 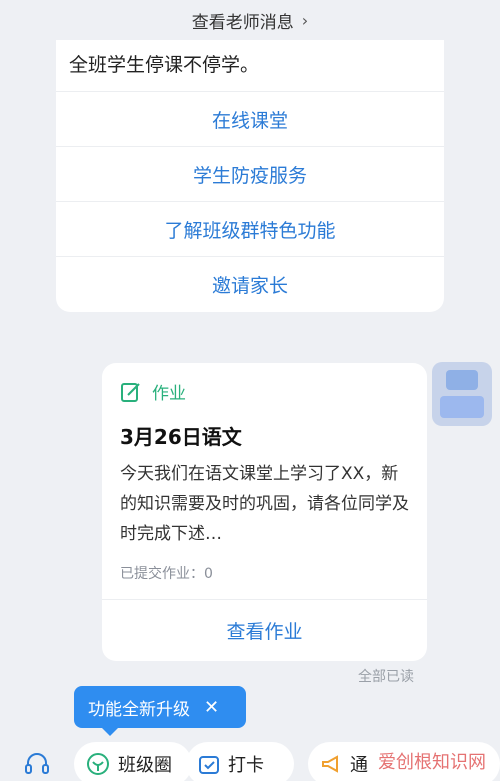 I want to click on view-homework-button: 查看作业, so click(x=264, y=630).